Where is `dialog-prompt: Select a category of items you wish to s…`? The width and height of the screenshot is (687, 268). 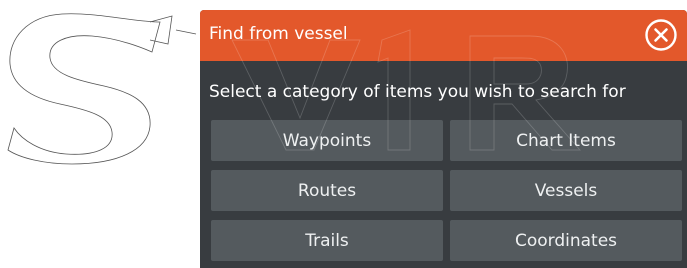
dialog-prompt: Select a category of items you wish to s… is located at coordinates (417, 92).